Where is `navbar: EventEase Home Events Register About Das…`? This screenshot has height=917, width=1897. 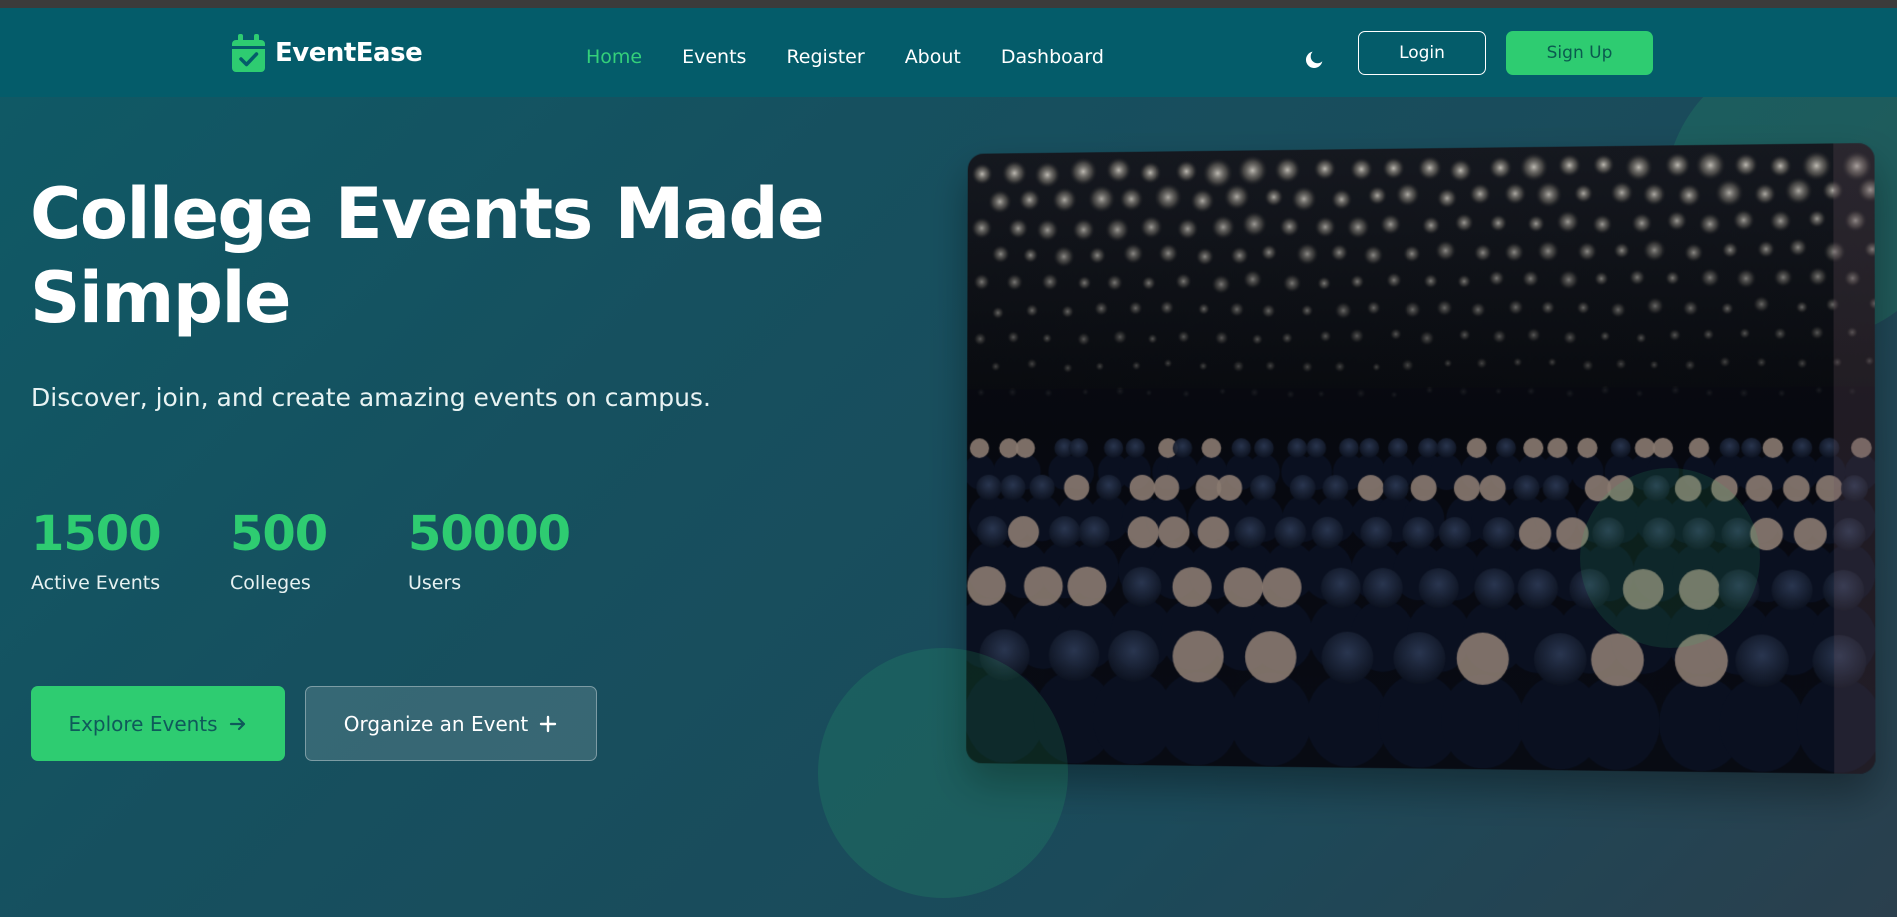 navbar: EventEase Home Events Register About Das… is located at coordinates (948, 52).